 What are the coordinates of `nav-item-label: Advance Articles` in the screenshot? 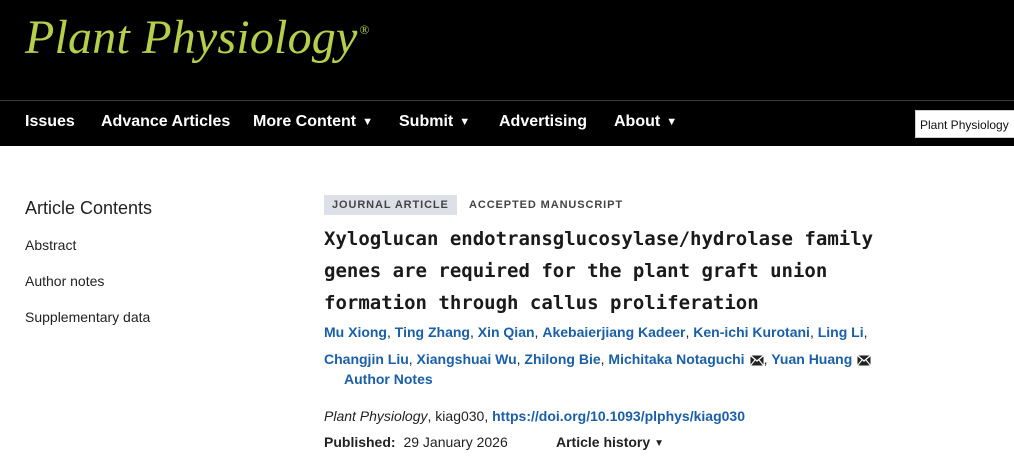 It's located at (166, 121).